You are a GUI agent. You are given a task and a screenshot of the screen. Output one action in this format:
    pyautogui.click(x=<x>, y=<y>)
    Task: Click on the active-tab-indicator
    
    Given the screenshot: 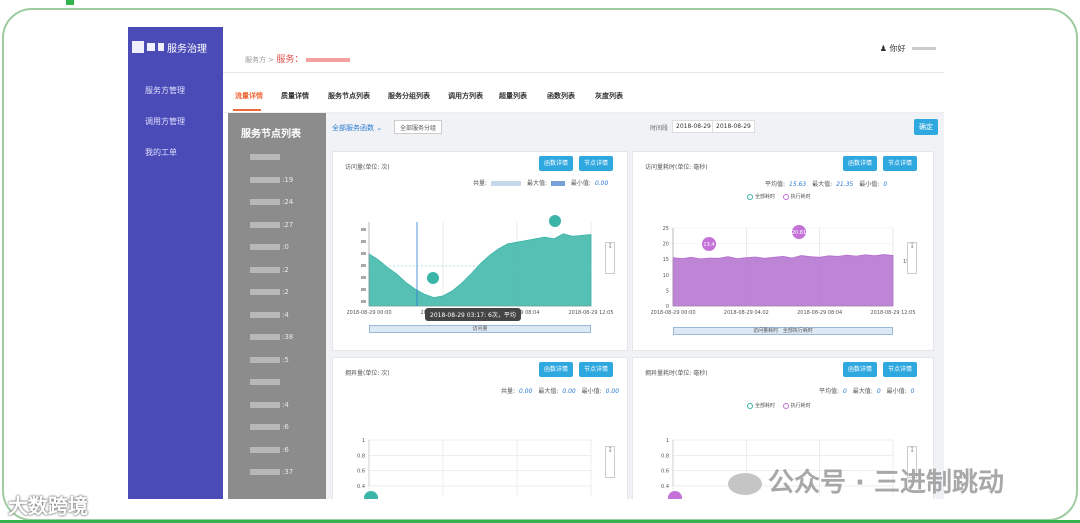 What is the action you would take?
    pyautogui.click(x=247, y=110)
    